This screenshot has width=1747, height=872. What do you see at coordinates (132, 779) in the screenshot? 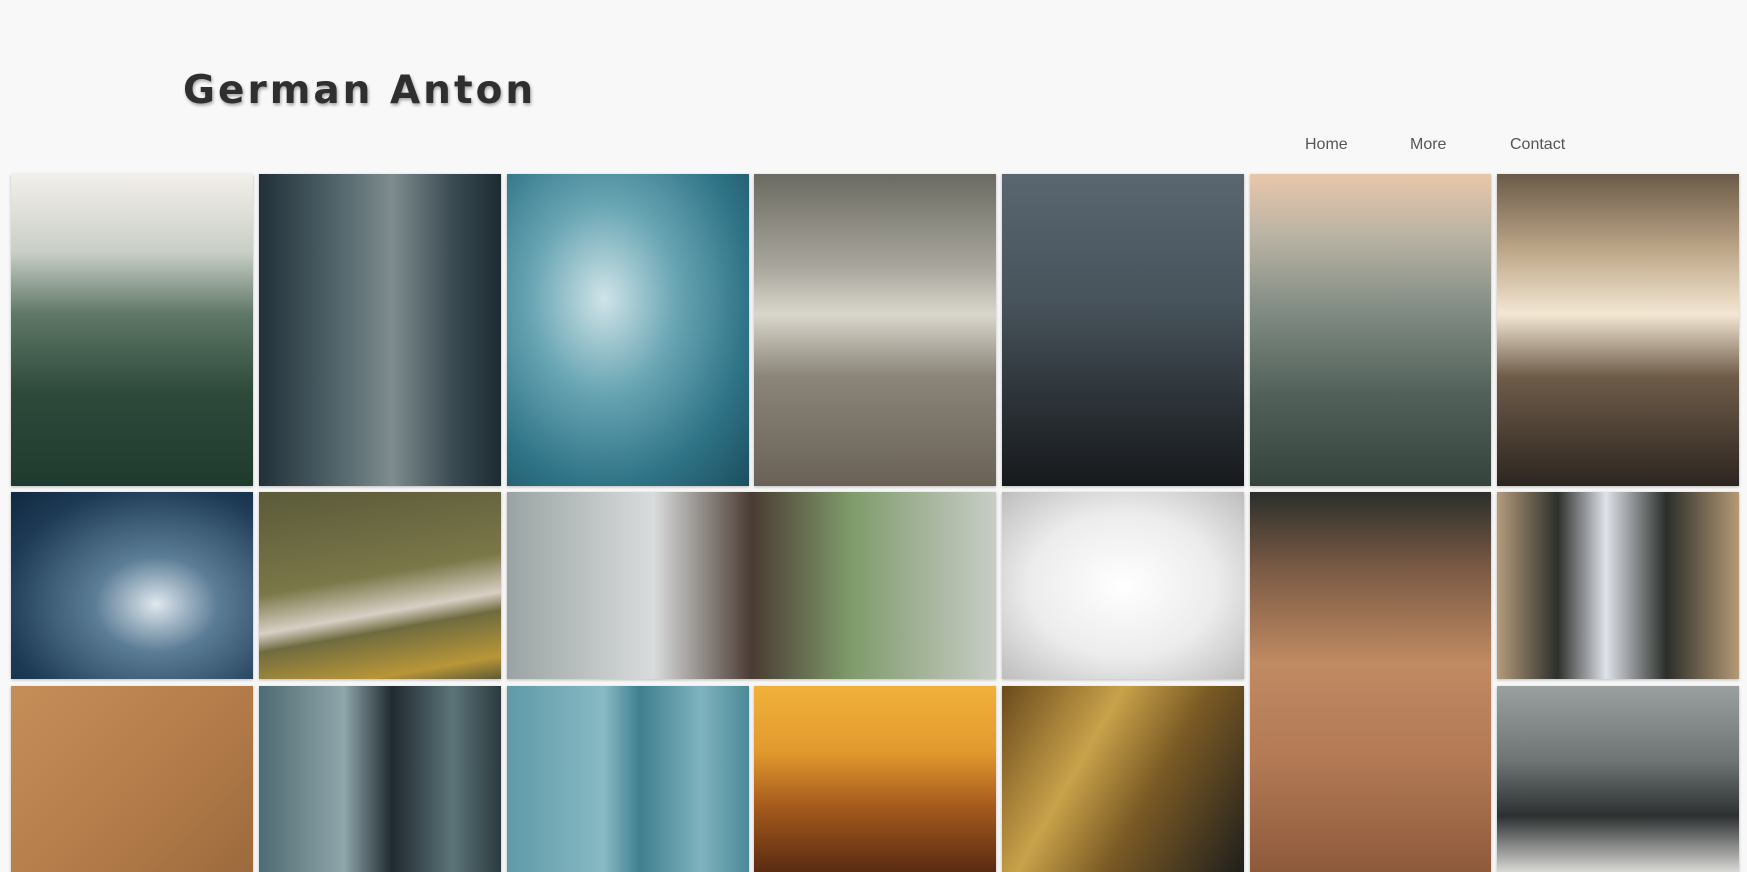
I see `photo-tile-vintage-camera` at bounding box center [132, 779].